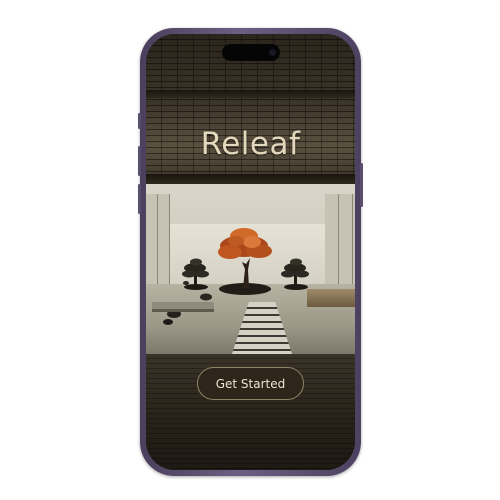  Describe the element at coordinates (195, 274) in the screenshot. I see `bonsai-left` at that location.